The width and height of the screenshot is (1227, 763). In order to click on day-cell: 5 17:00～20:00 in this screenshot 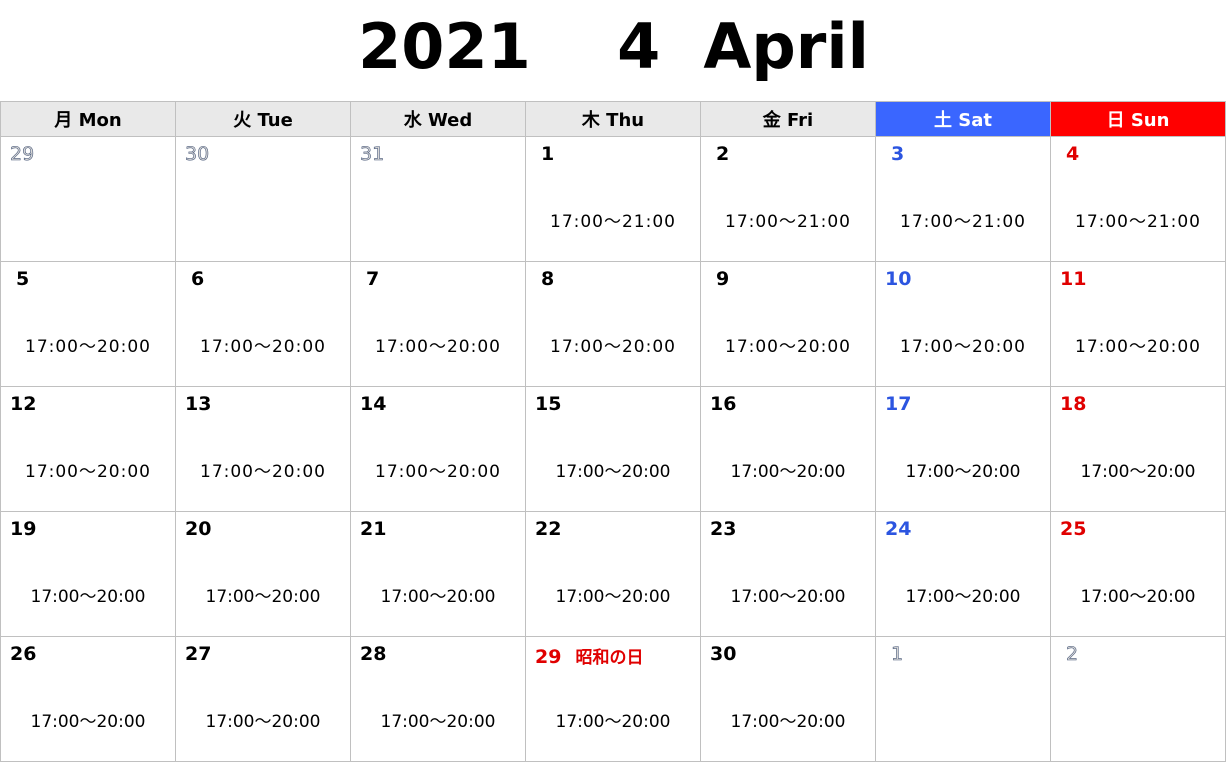, I will do `click(88, 324)`.